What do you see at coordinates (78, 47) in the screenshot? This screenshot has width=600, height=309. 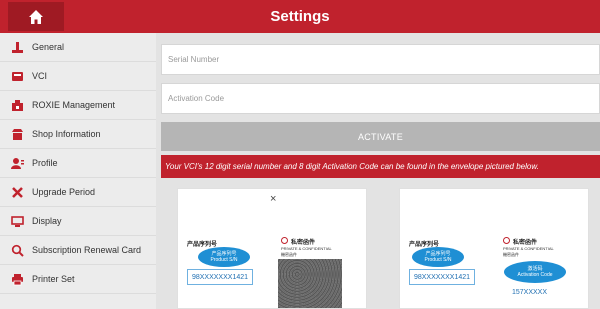 I see `sidebar-item-general: General` at bounding box center [78, 47].